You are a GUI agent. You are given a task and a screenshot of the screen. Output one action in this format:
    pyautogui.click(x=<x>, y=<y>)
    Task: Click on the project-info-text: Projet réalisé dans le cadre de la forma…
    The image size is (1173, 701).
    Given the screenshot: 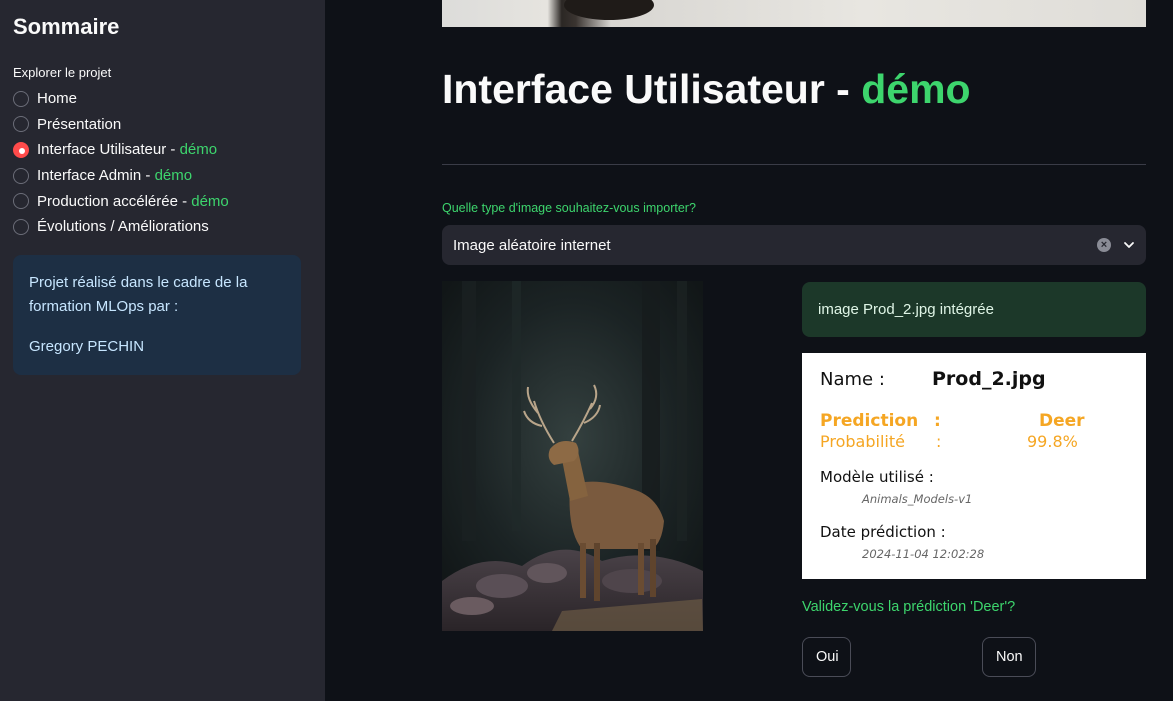 What is the action you would take?
    pyautogui.click(x=138, y=294)
    